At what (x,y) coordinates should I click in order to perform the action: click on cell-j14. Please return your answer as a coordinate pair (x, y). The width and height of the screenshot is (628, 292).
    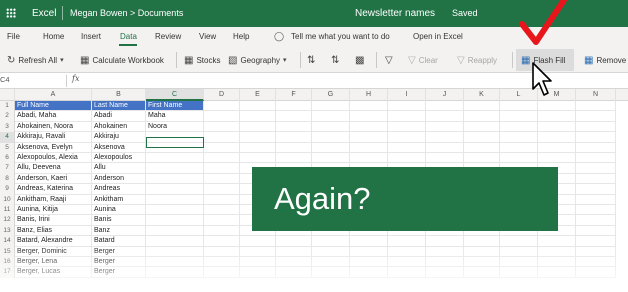
    Looking at the image, I should click on (445, 241).